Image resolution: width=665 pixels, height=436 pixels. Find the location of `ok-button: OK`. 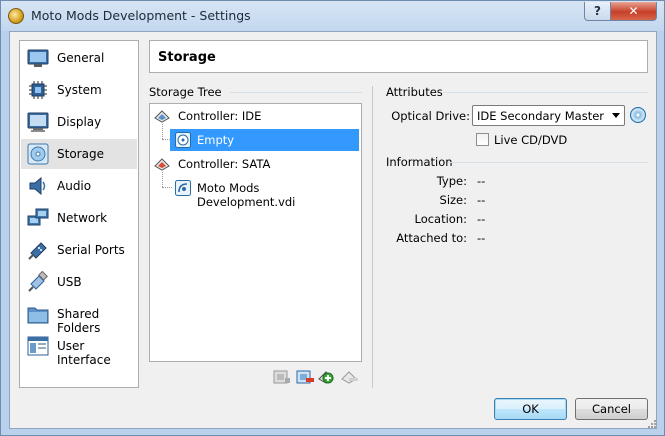

ok-button: OK is located at coordinates (530, 409).